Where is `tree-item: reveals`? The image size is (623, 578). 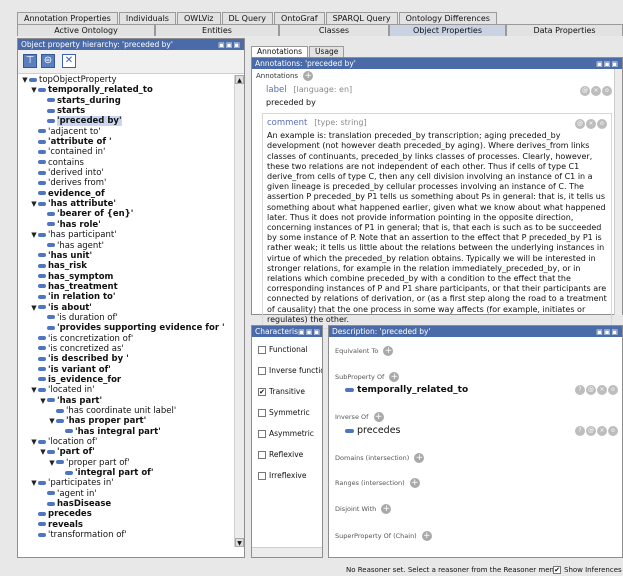
tree-item: reveals is located at coordinates (131, 525).